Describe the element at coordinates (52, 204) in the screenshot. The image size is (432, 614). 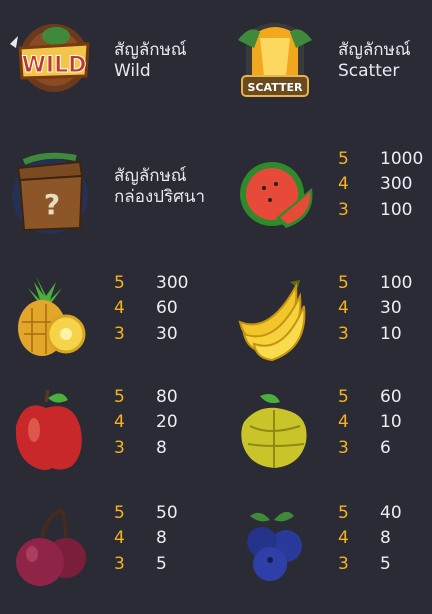
I see `mystery-icon-text: ?` at that location.